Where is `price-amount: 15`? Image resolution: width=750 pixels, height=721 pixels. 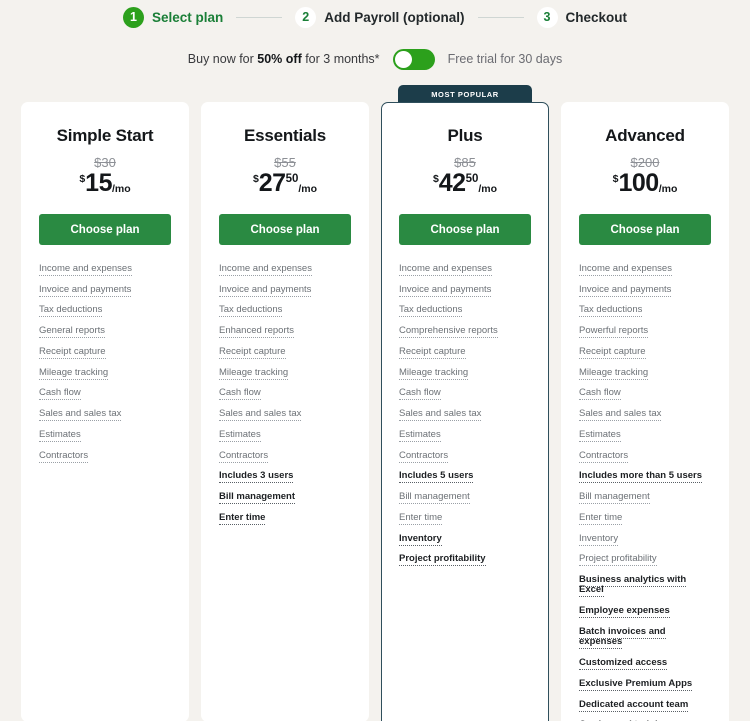 price-amount: 15 is located at coordinates (98, 183).